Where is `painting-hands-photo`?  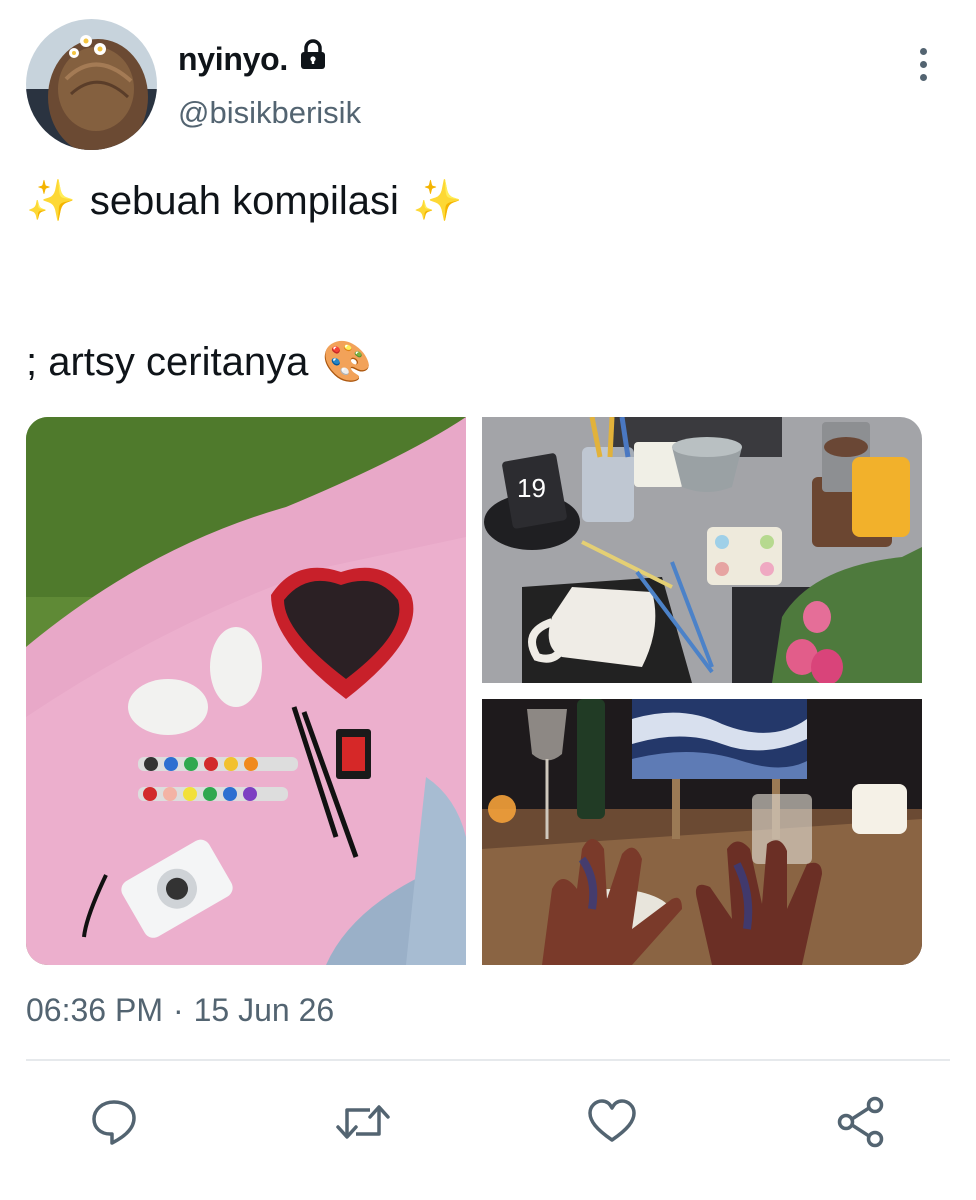
painting-hands-photo is located at coordinates (702, 832).